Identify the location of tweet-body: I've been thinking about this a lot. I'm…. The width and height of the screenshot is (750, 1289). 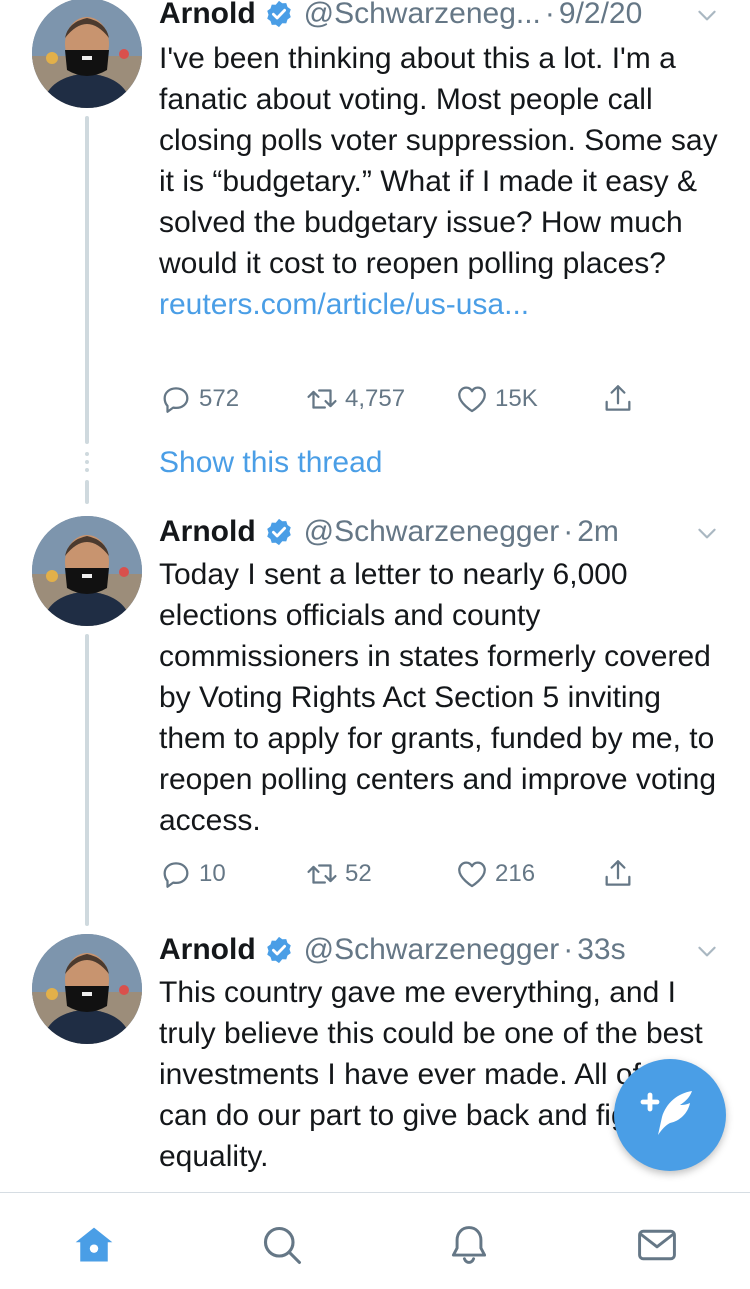
(438, 161).